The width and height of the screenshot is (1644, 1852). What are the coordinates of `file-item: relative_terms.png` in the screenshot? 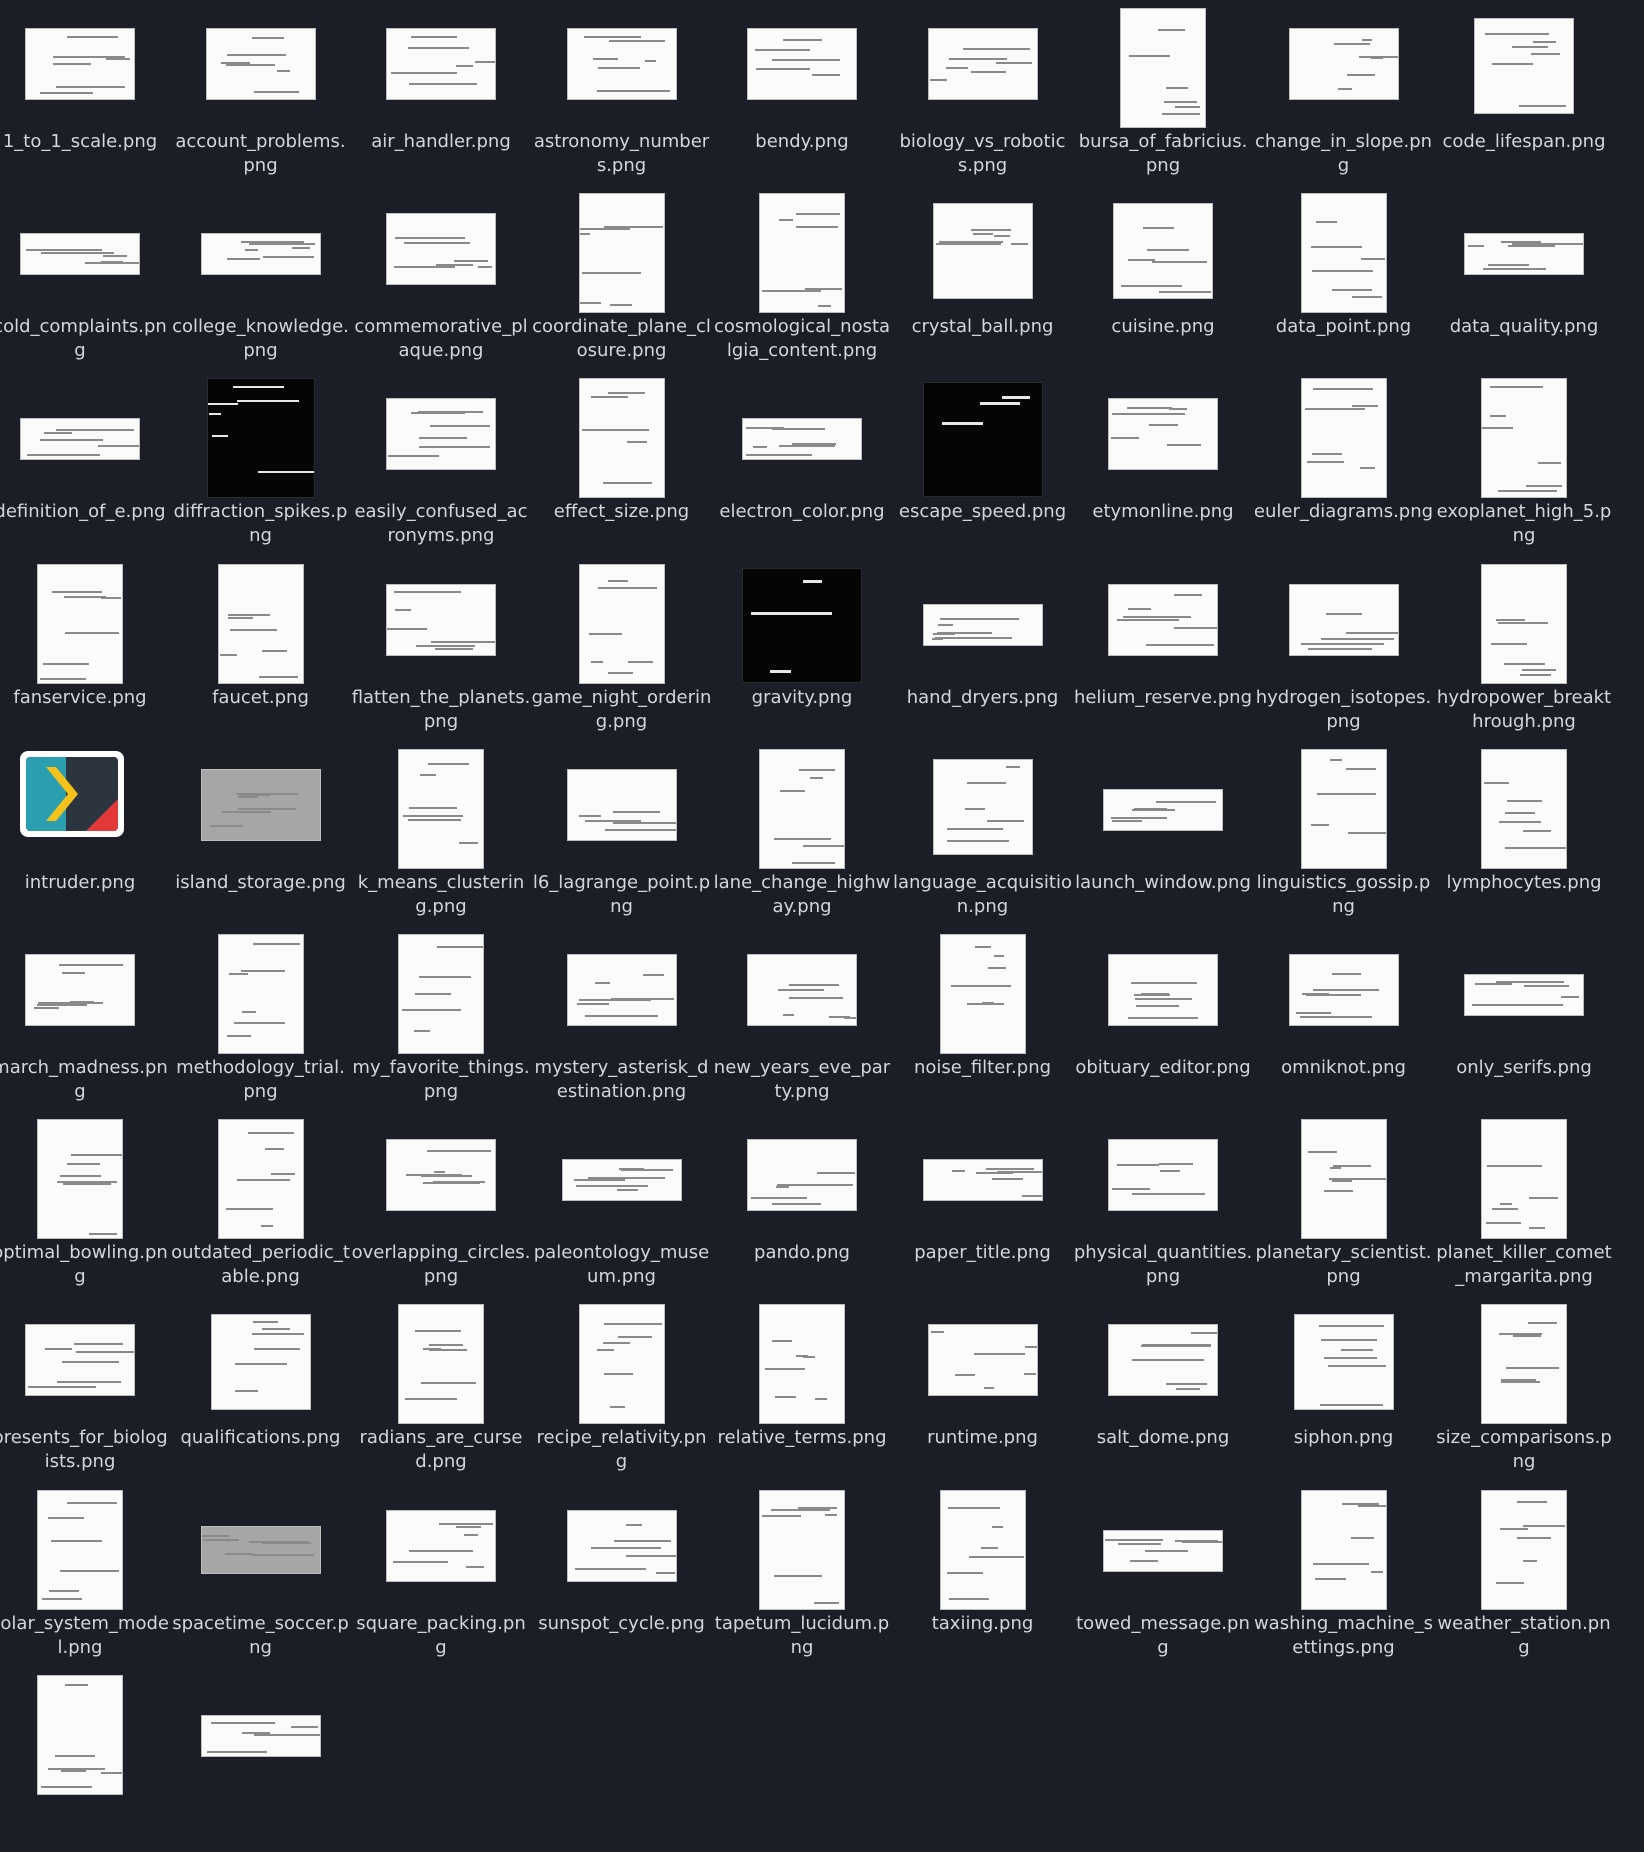 It's located at (802, 1388).